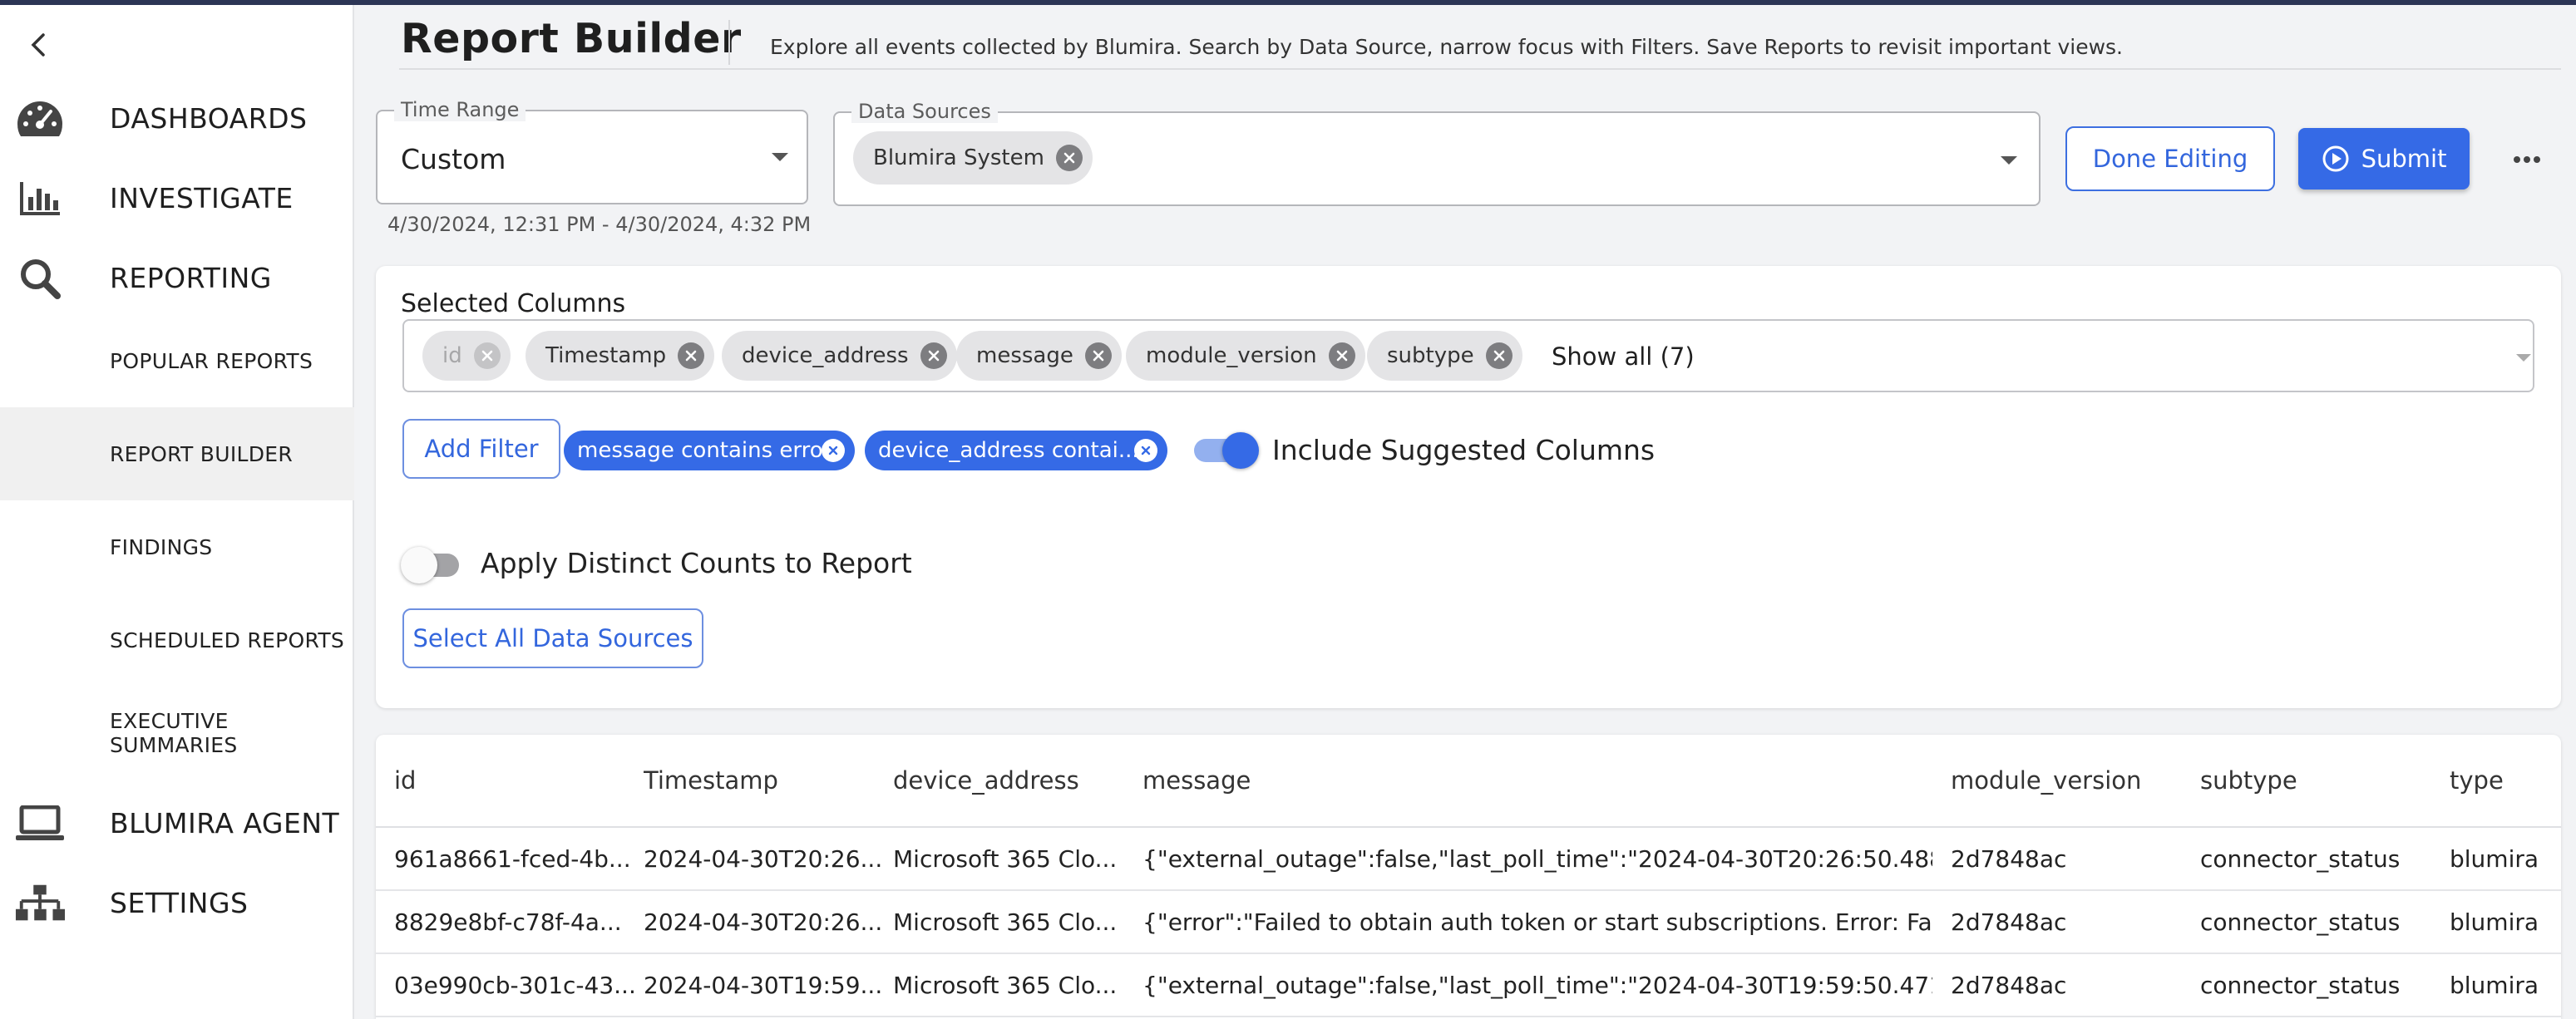 Image resolution: width=2576 pixels, height=1019 pixels. Describe the element at coordinates (40, 198) in the screenshot. I see `bar-chart-icon` at that location.